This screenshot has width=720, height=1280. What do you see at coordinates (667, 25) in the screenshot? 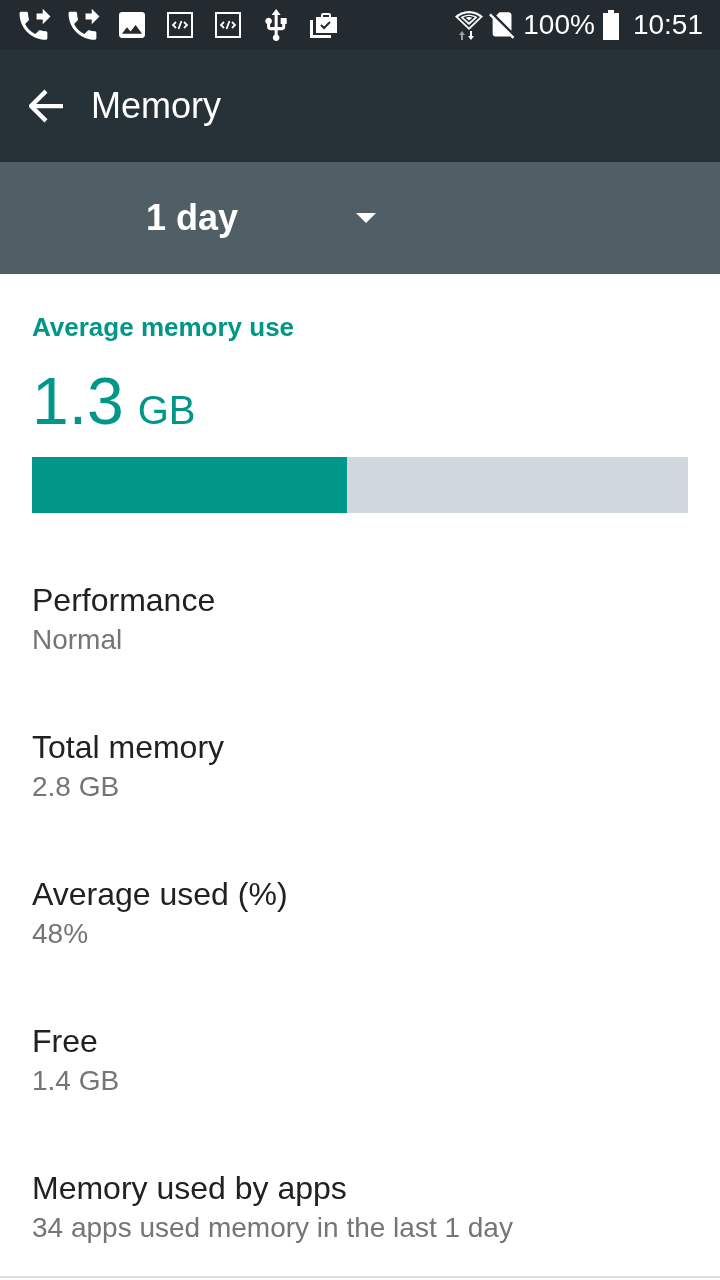
I see `clock-time: 10:51` at bounding box center [667, 25].